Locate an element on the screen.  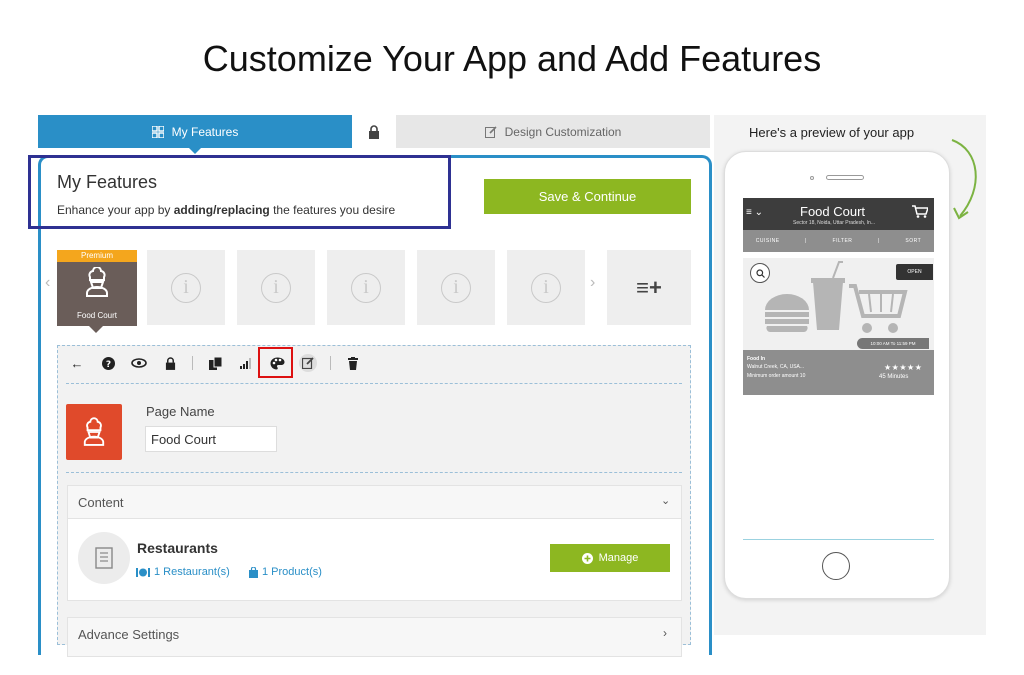
receipt-icon is located at coordinates (104, 558).